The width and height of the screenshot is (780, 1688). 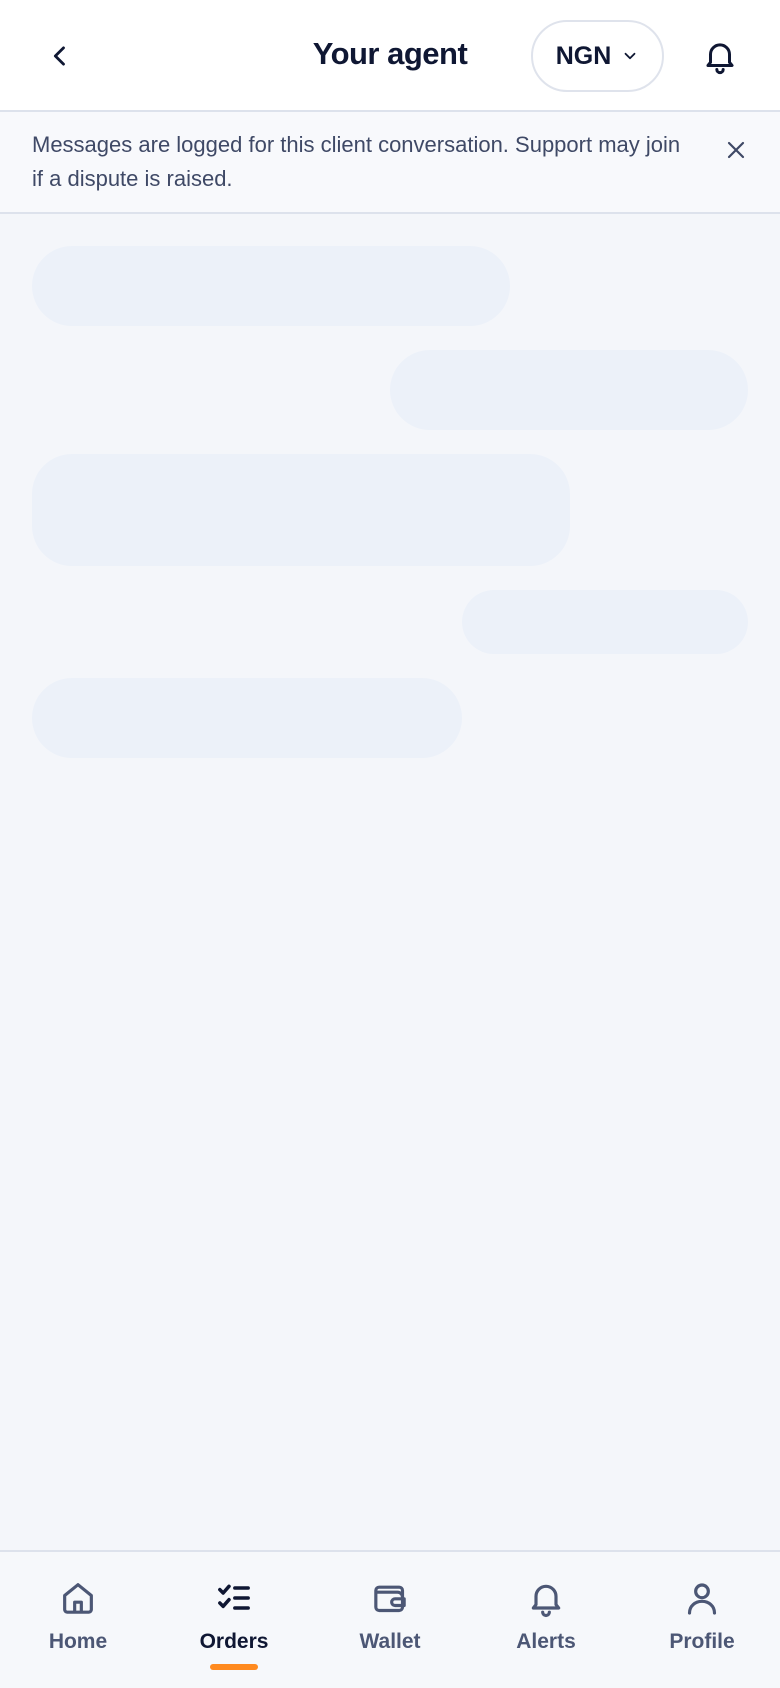 I want to click on nav-label-orders: Orders, so click(x=234, y=1641).